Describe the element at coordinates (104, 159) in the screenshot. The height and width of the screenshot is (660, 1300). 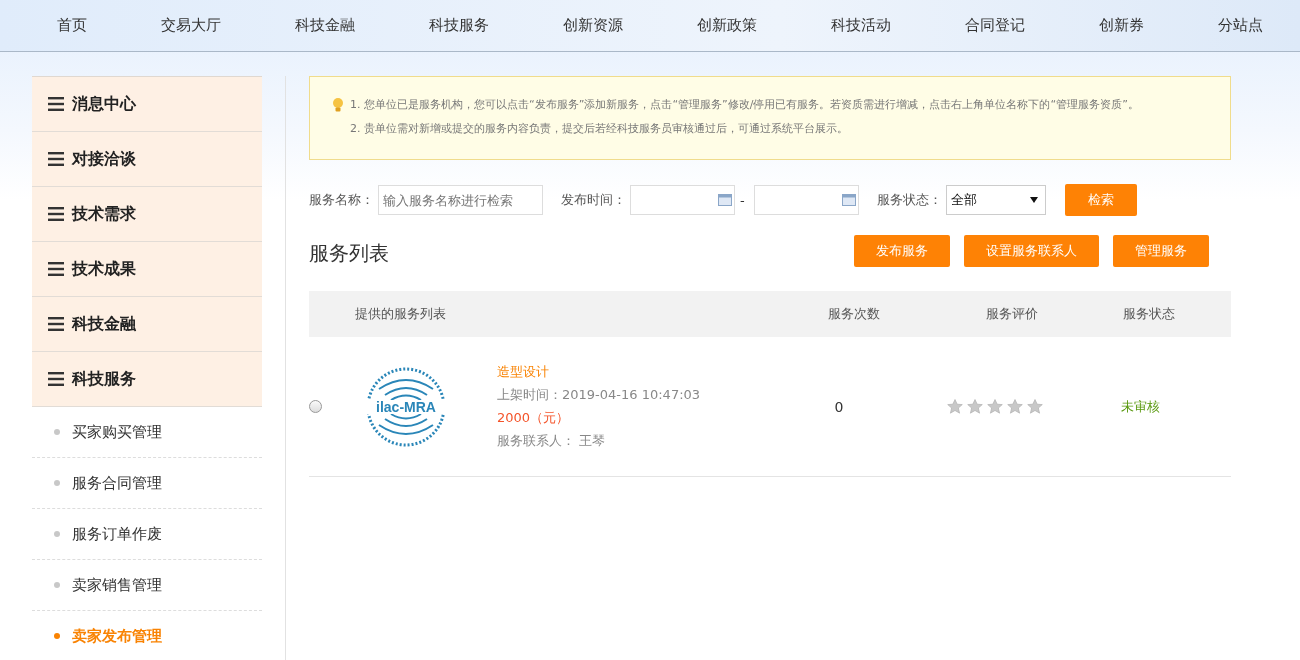
I see `sidebar-group-label: 对接洽谈` at that location.